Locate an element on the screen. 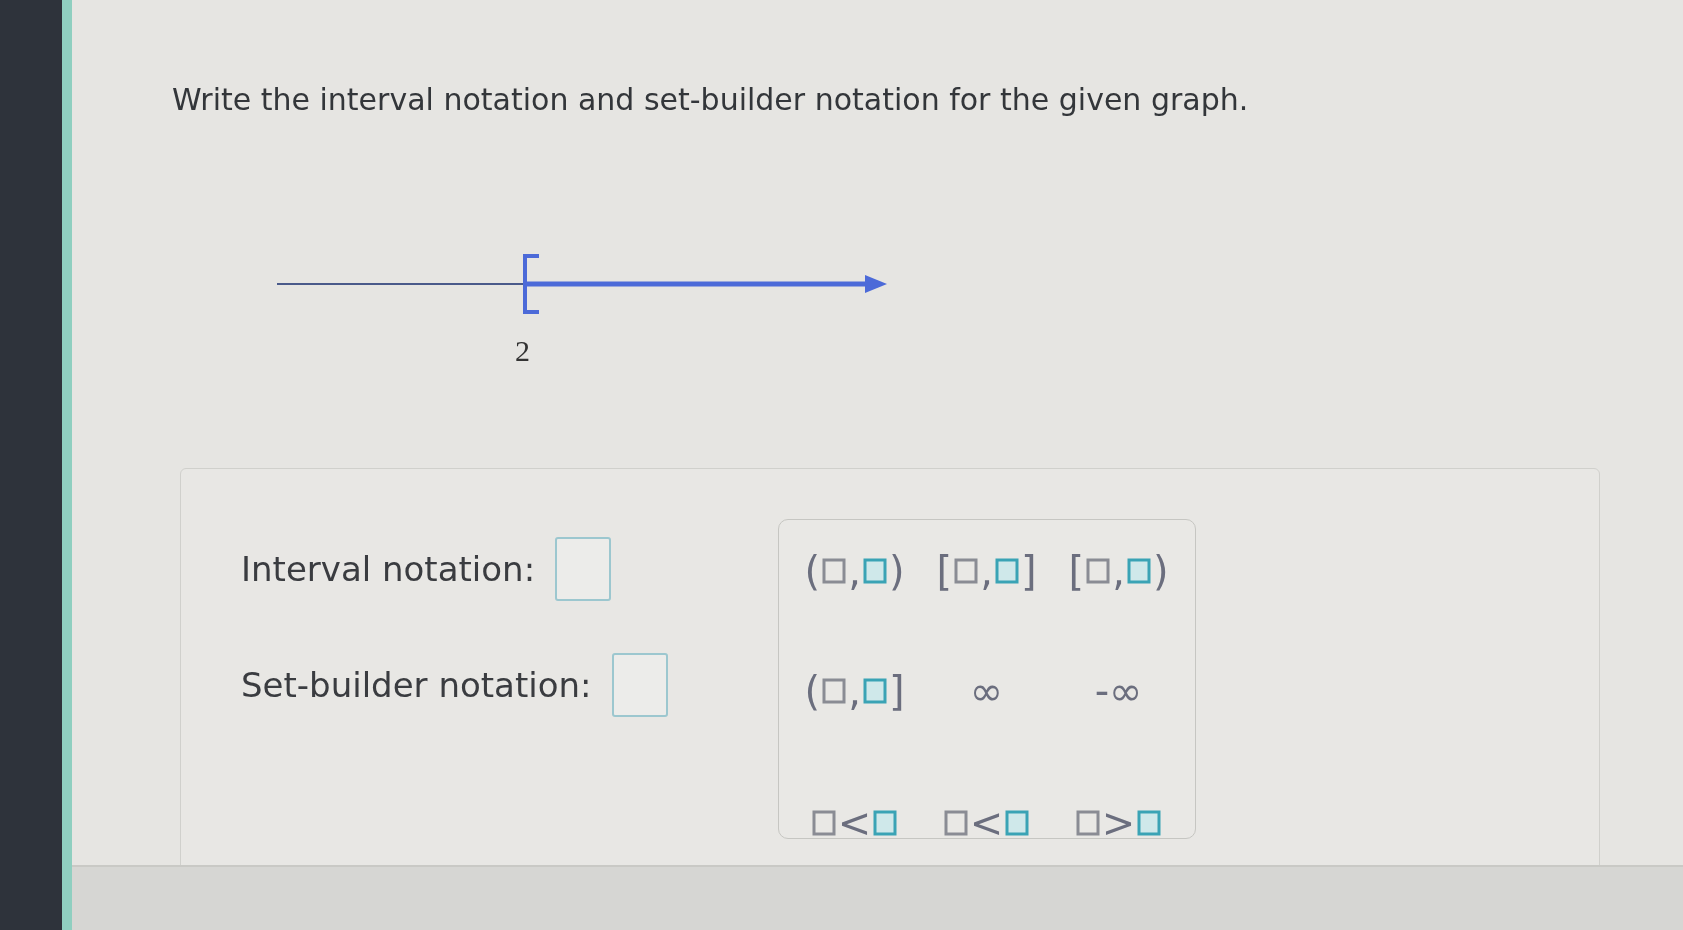  question-text: Write the interval notation and set-builder notation for the given graph. is located at coordinates (710, 99).